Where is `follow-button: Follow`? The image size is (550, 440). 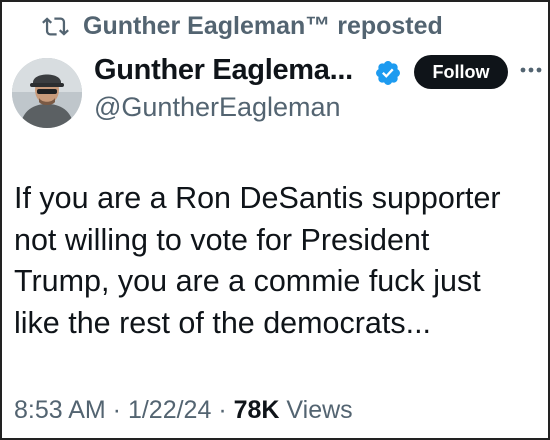
follow-button: Follow is located at coordinates (461, 72).